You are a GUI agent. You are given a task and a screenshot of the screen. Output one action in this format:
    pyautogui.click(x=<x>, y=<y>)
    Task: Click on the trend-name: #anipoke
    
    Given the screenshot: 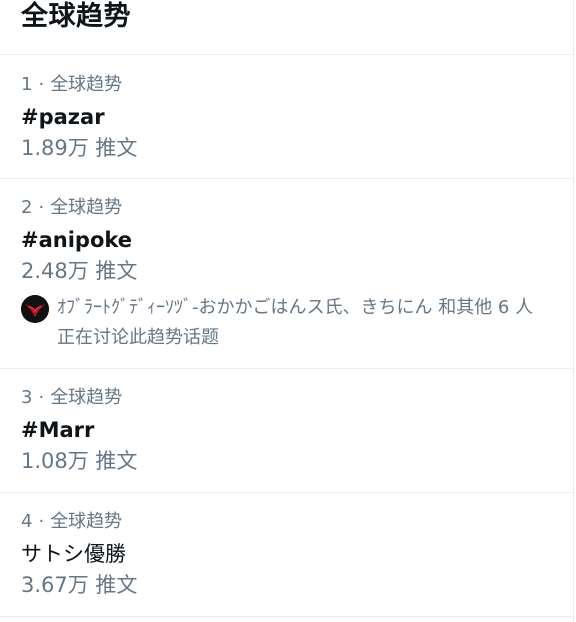 What is the action you would take?
    pyautogui.click(x=282, y=240)
    